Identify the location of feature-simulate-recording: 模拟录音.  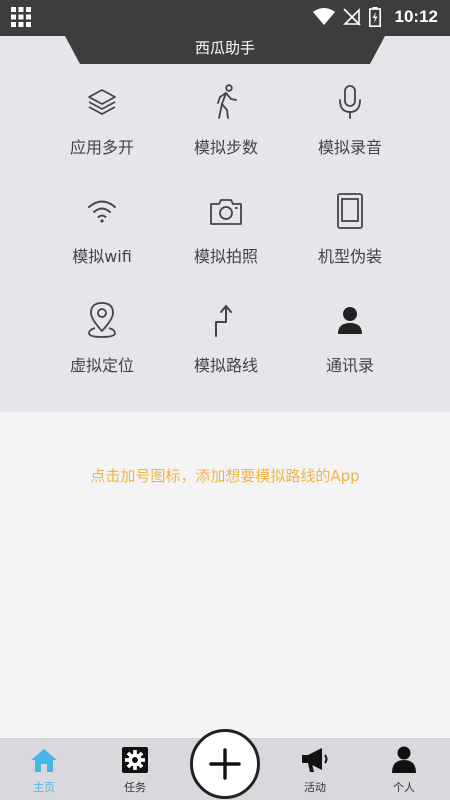
(350, 132).